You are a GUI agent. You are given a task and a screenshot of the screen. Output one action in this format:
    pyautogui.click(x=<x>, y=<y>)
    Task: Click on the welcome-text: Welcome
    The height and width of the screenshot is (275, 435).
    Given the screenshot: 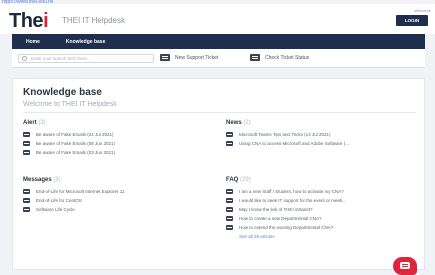 What is the action you would take?
    pyautogui.click(x=422, y=10)
    